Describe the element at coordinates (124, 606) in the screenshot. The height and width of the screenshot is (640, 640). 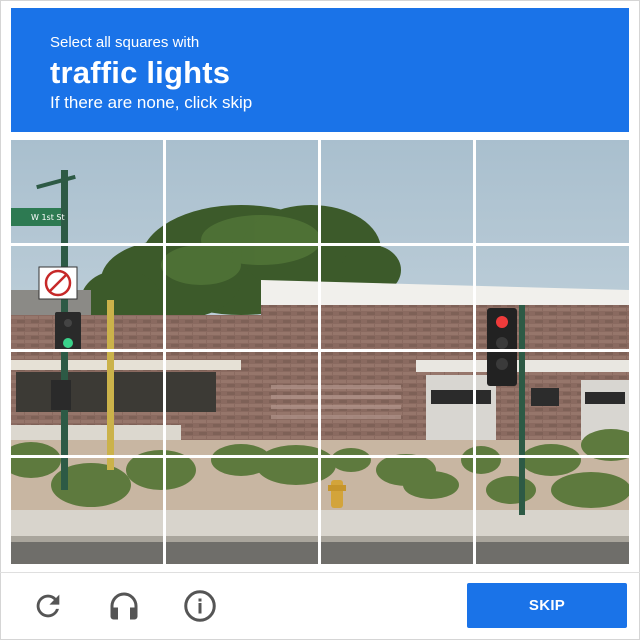
I see `headphones-icon` at that location.